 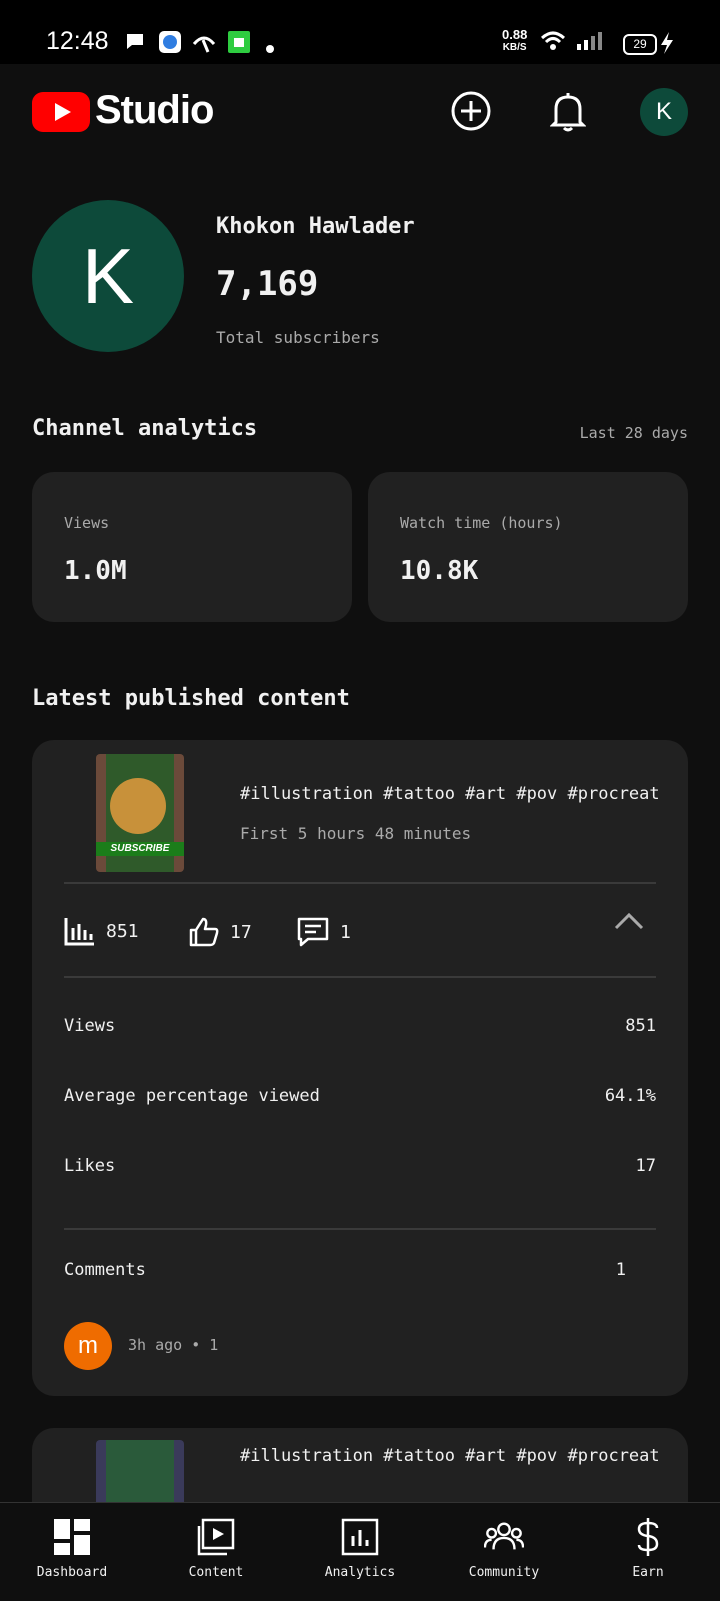 I want to click on youtube-logo-icon, so click(x=61, y=114).